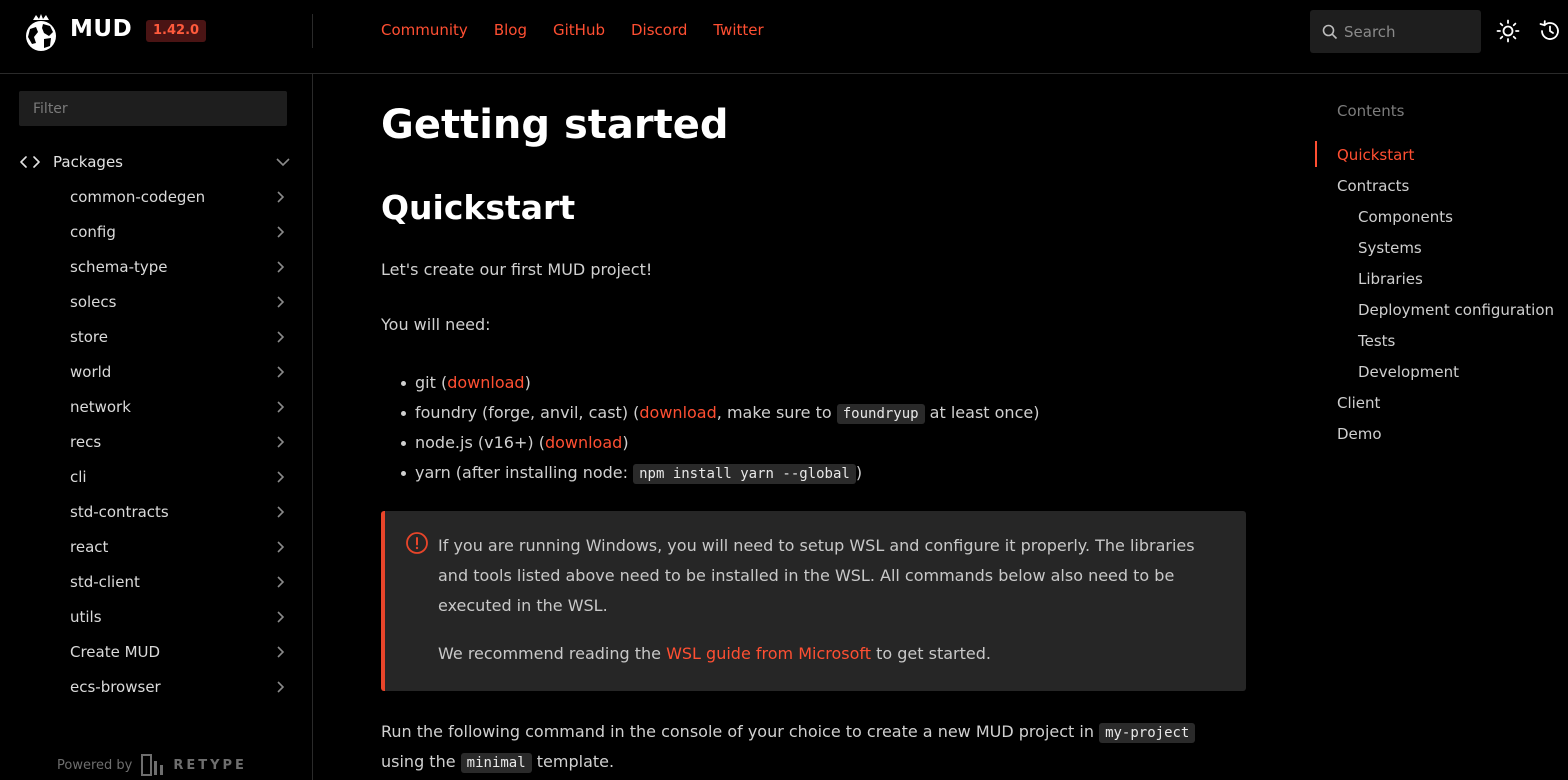  Describe the element at coordinates (156, 476) in the screenshot. I see `sidebar-item-cli: cli` at that location.